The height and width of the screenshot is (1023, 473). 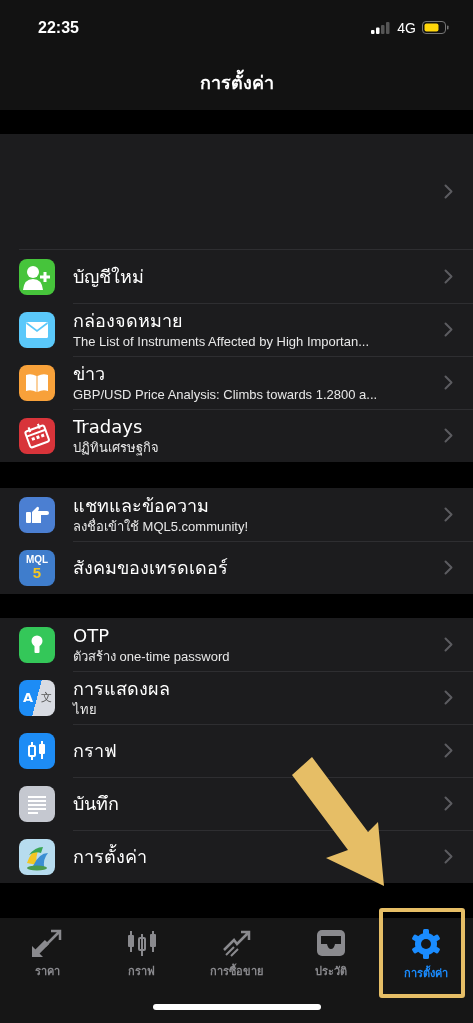 What do you see at coordinates (141, 506) in the screenshot?
I see `row-title: แชทและข้อความ` at bounding box center [141, 506].